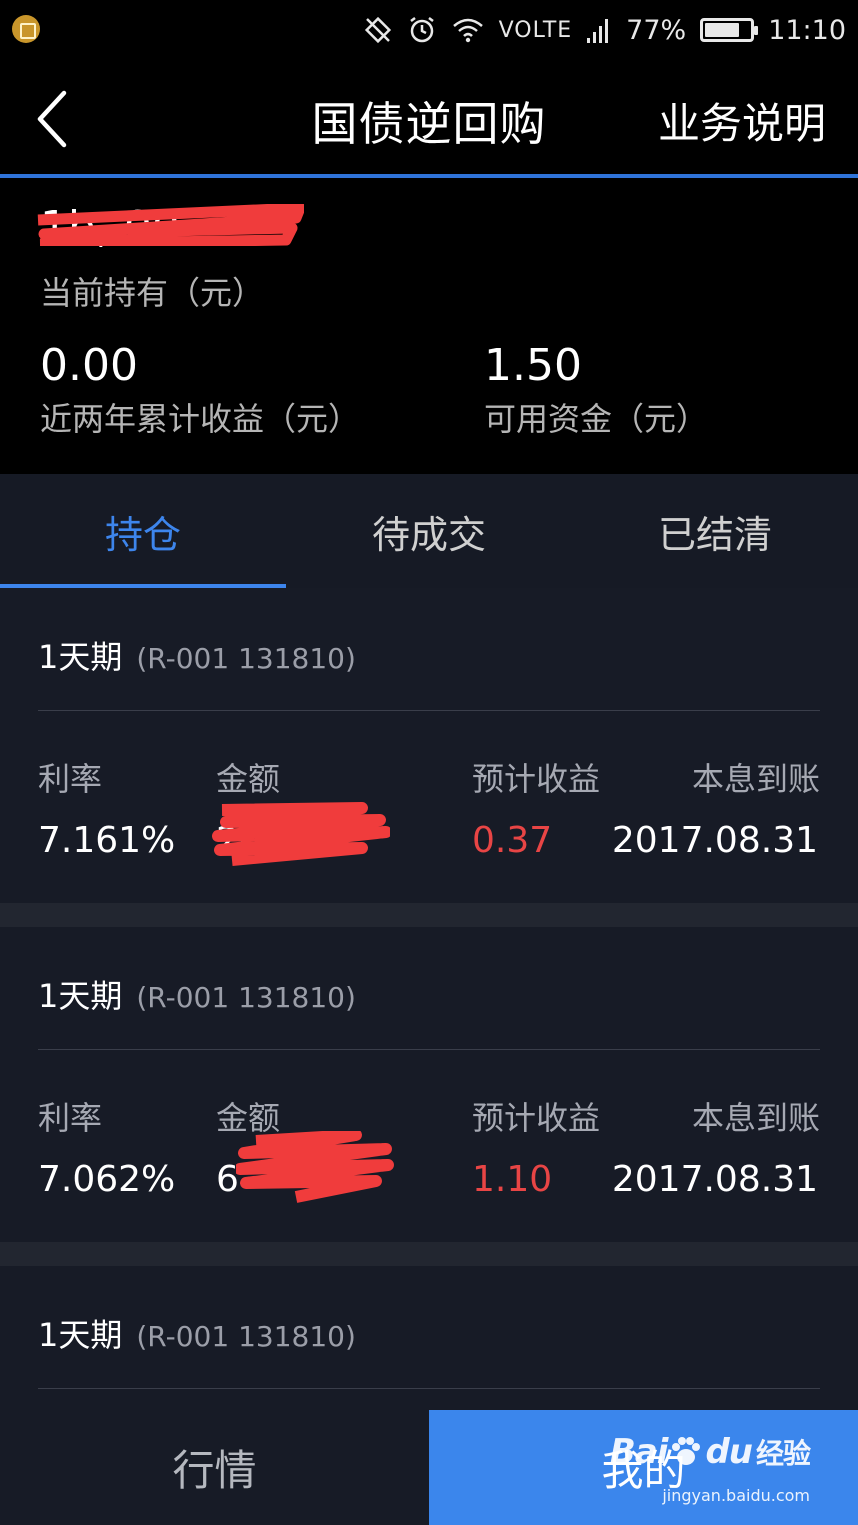 The height and width of the screenshot is (1525, 858). I want to click on watermark-du: du, so click(729, 1452).